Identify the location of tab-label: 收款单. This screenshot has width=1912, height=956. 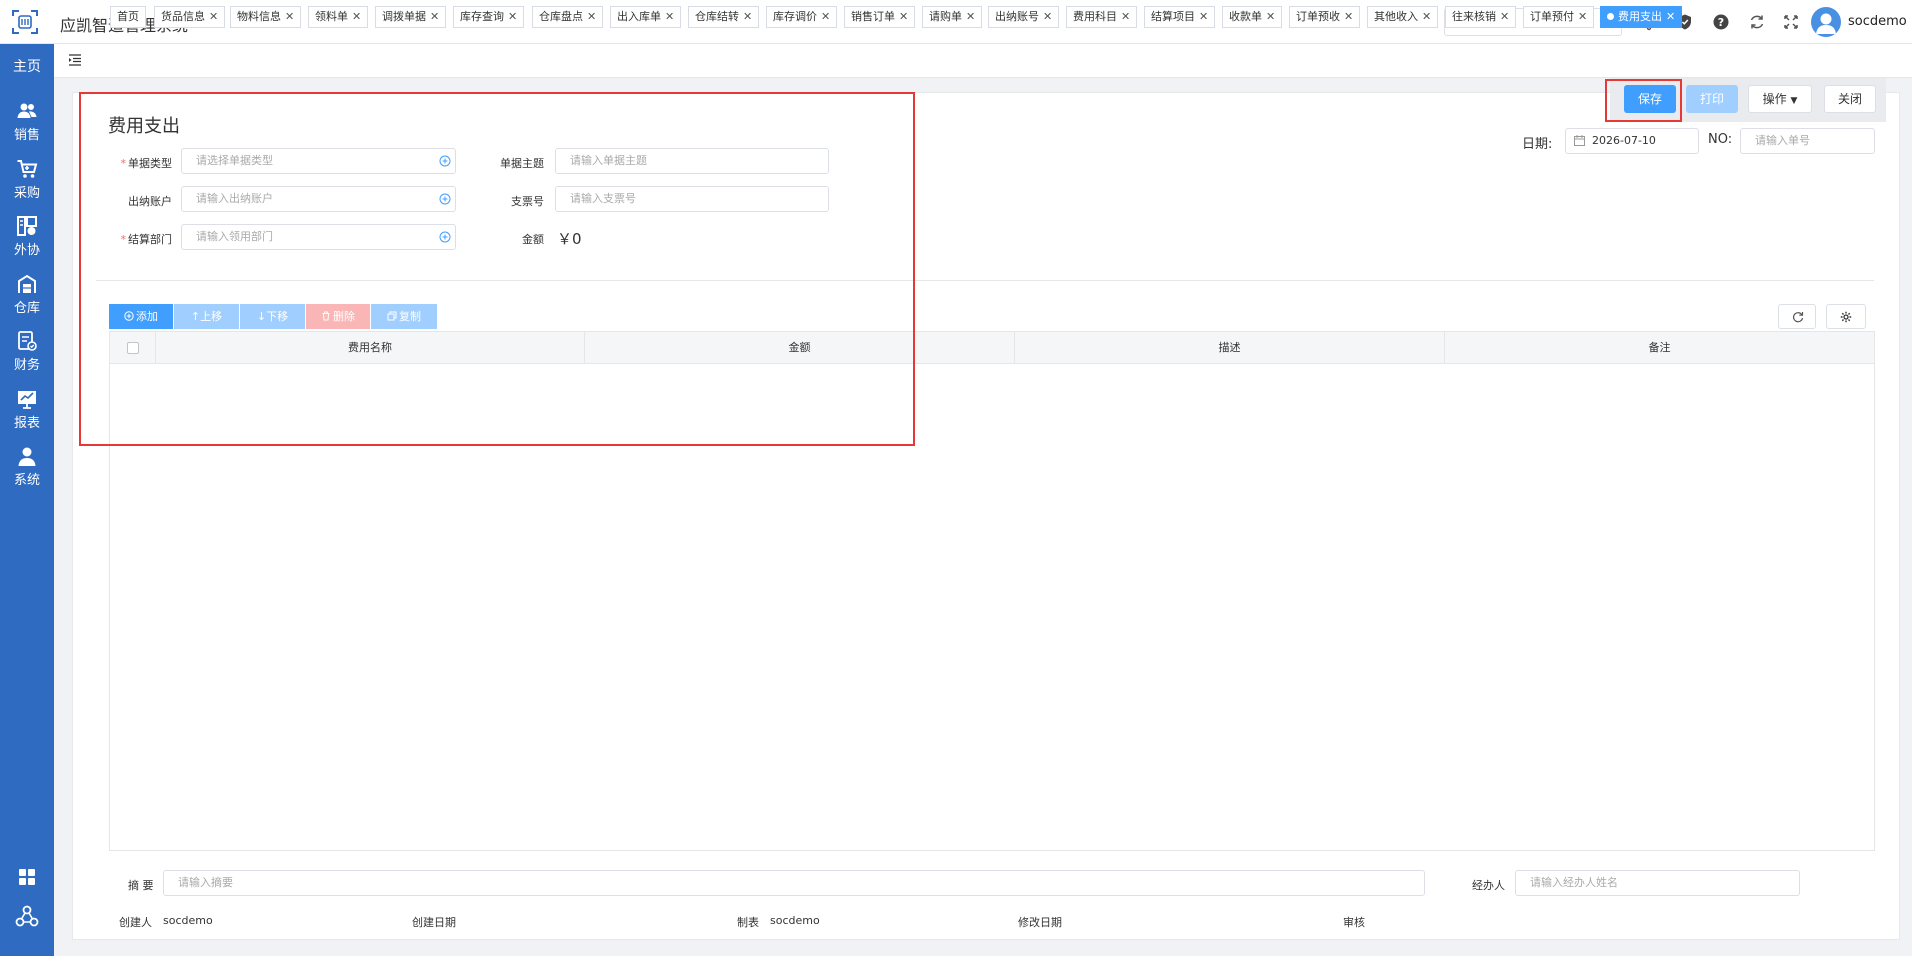
(1245, 16).